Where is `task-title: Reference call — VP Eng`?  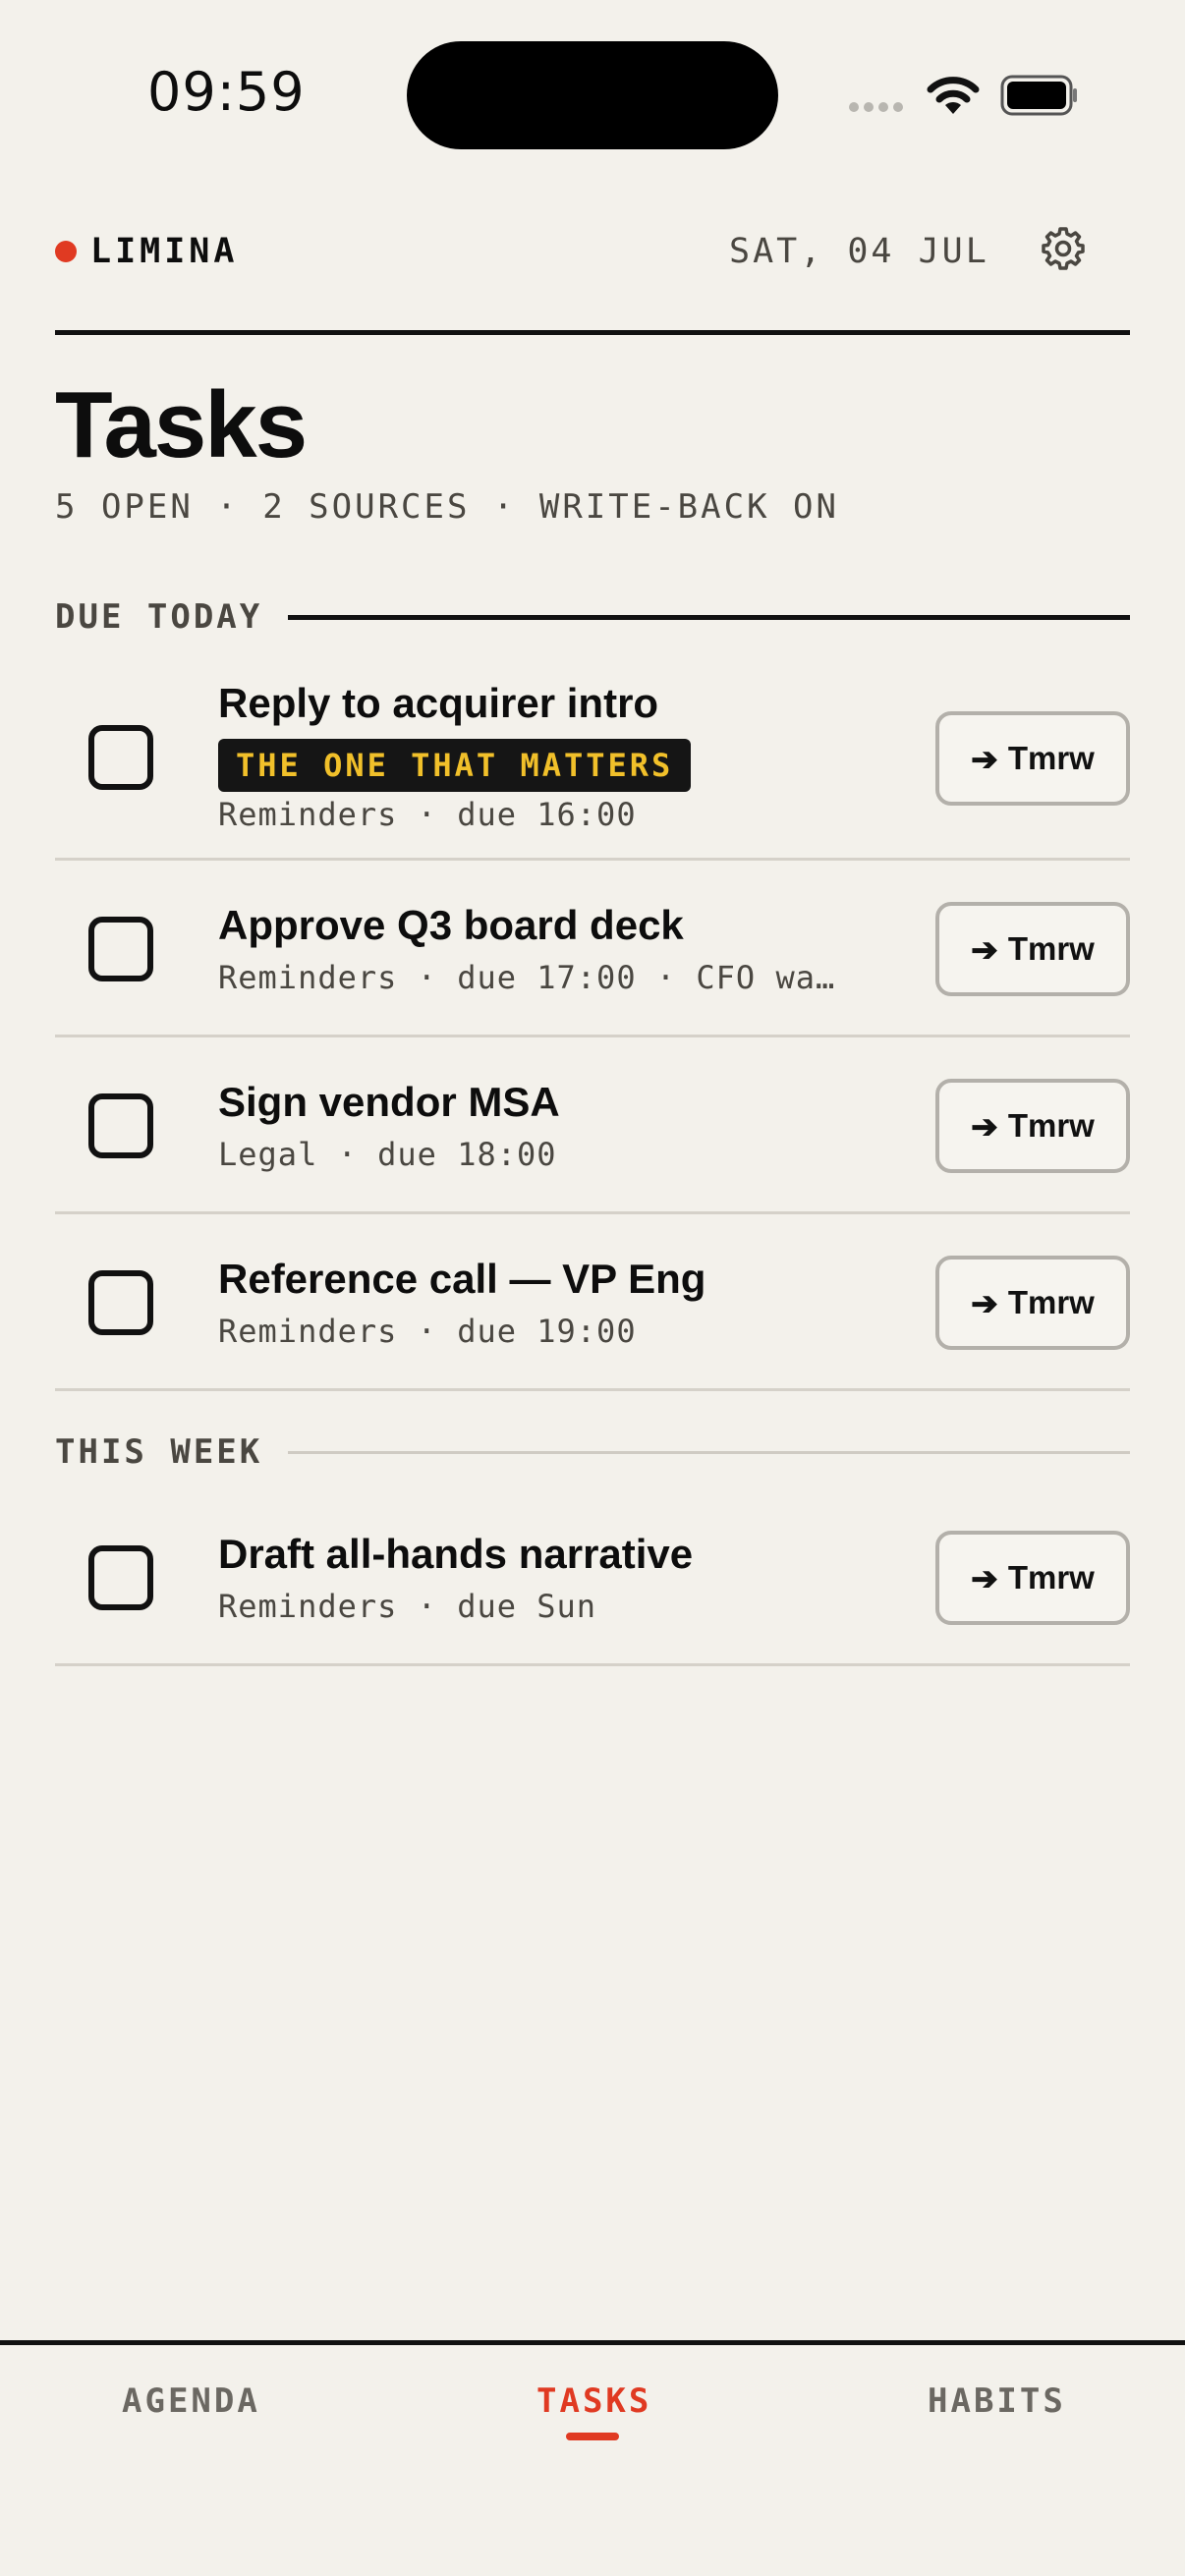 task-title: Reference call — VP Eng is located at coordinates (462, 1279).